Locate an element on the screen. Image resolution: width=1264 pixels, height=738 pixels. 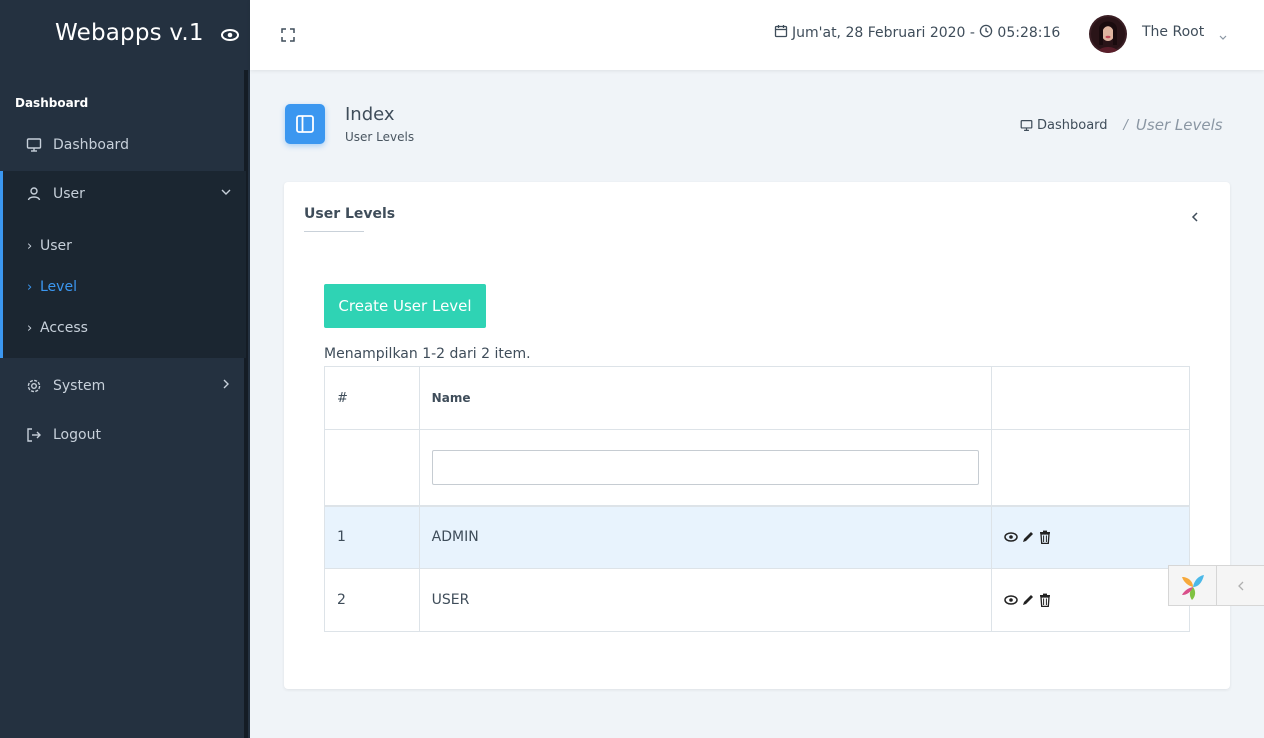
sidebar-item-logout: Logout is located at coordinates (123, 435).